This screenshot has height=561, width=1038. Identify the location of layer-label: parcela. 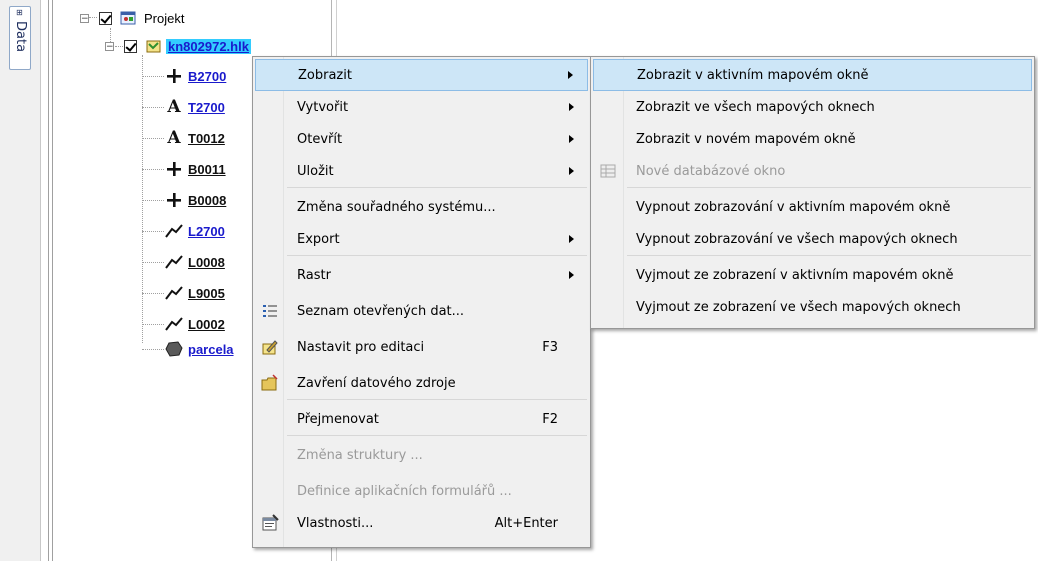
(211, 349).